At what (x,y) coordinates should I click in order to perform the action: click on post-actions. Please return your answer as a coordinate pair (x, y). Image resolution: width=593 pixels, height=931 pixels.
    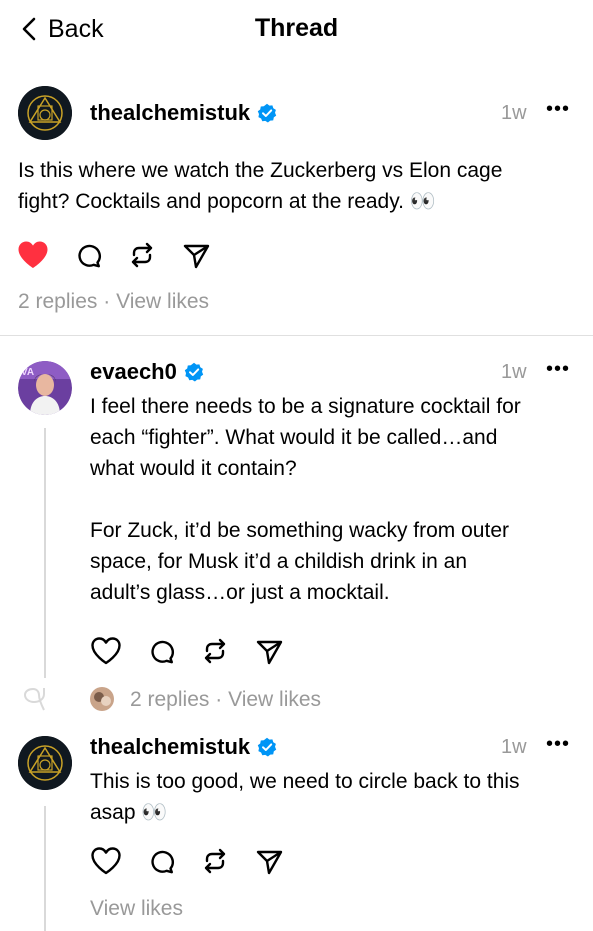
    Looking at the image, I should click on (114, 255).